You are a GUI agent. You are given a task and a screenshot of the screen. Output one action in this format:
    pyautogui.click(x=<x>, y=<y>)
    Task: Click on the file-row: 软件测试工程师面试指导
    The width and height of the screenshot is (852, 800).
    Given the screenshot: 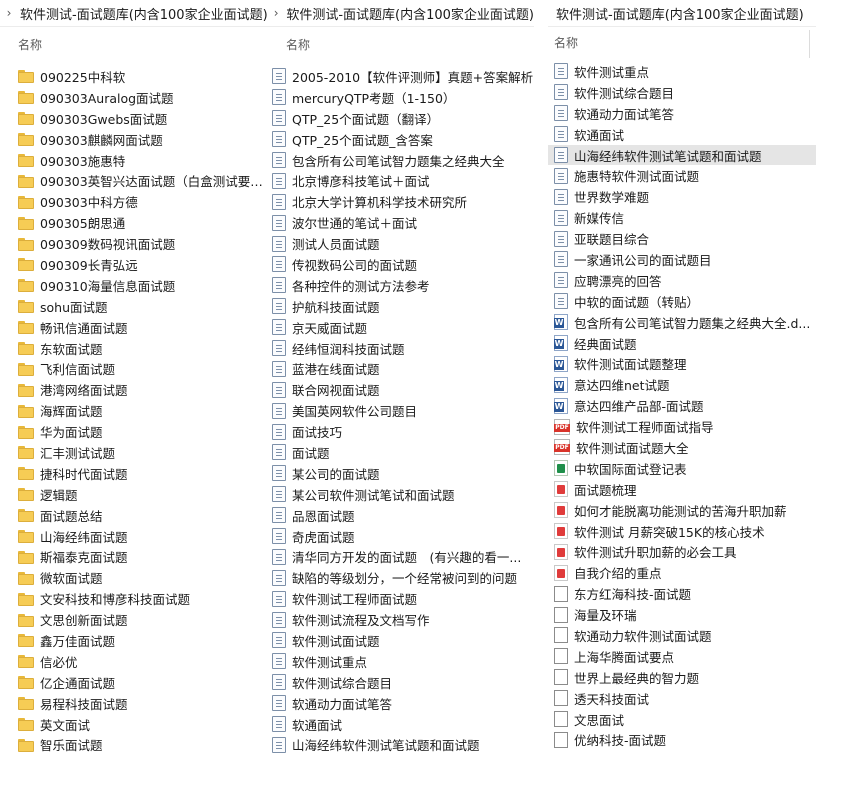 What is the action you would take?
    pyautogui.click(x=682, y=426)
    